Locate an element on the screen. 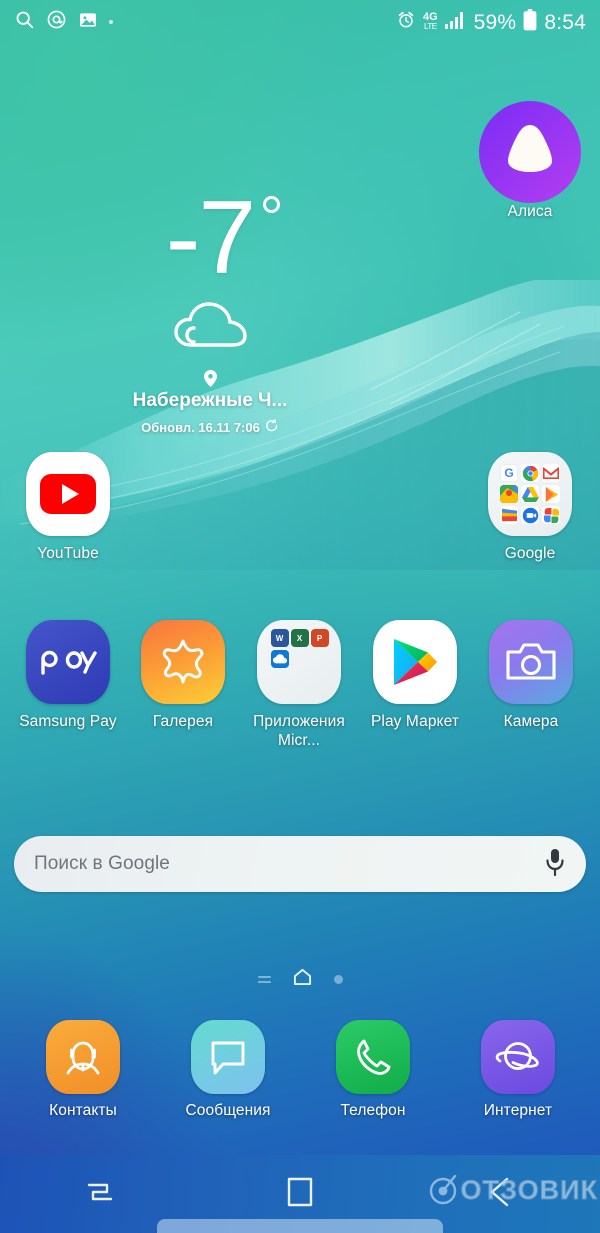  alisa-icon is located at coordinates (530, 152).